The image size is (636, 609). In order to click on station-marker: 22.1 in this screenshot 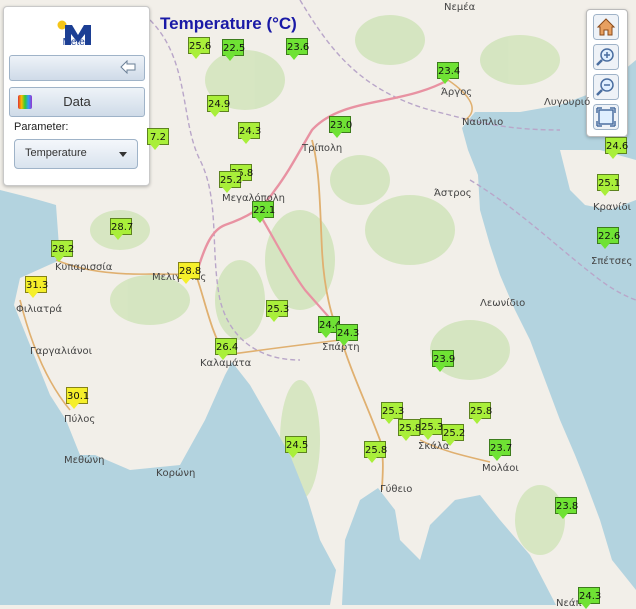, I will do `click(263, 212)`.